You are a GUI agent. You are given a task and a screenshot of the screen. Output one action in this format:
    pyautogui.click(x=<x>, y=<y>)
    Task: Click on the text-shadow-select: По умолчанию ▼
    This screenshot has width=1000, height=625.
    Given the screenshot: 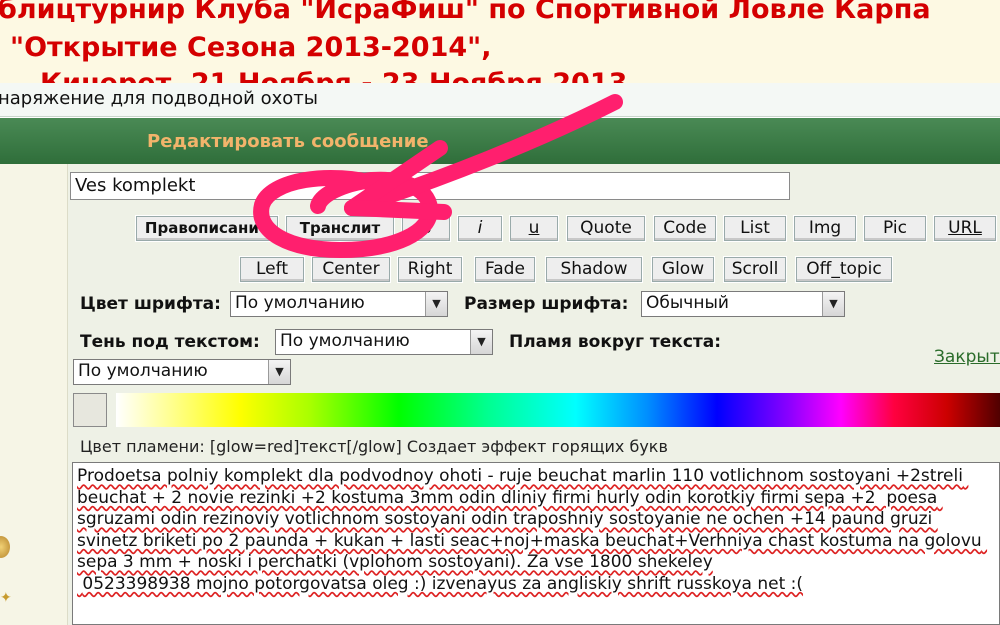 What is the action you would take?
    pyautogui.click(x=384, y=342)
    